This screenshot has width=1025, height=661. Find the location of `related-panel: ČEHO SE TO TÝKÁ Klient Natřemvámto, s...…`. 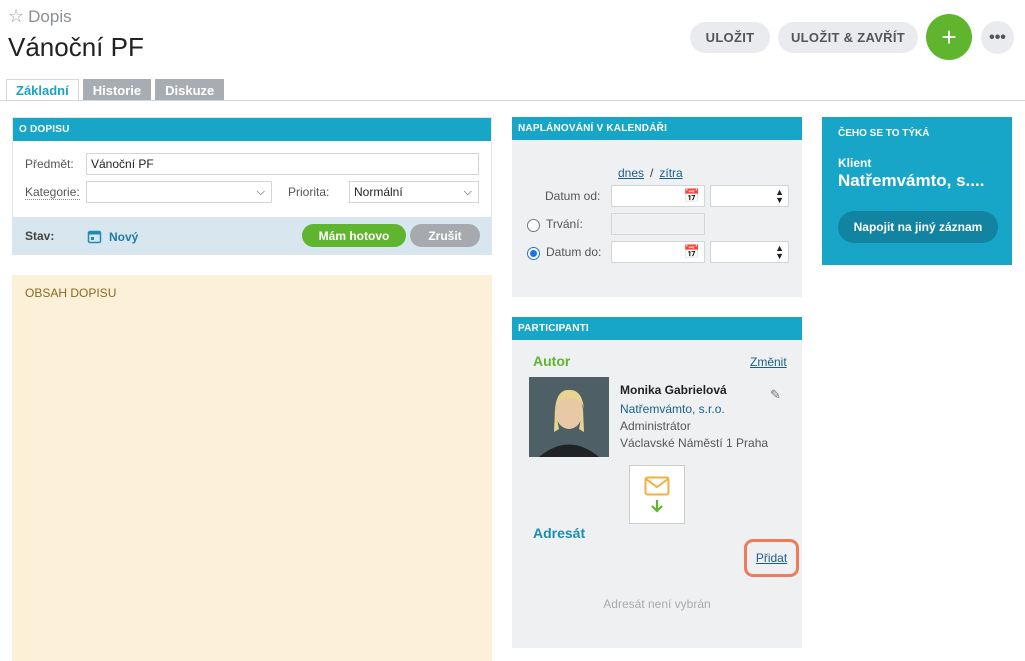

related-panel: ČEHO SE TO TÝKÁ Klient Natřemvámto, s...… is located at coordinates (917, 191).